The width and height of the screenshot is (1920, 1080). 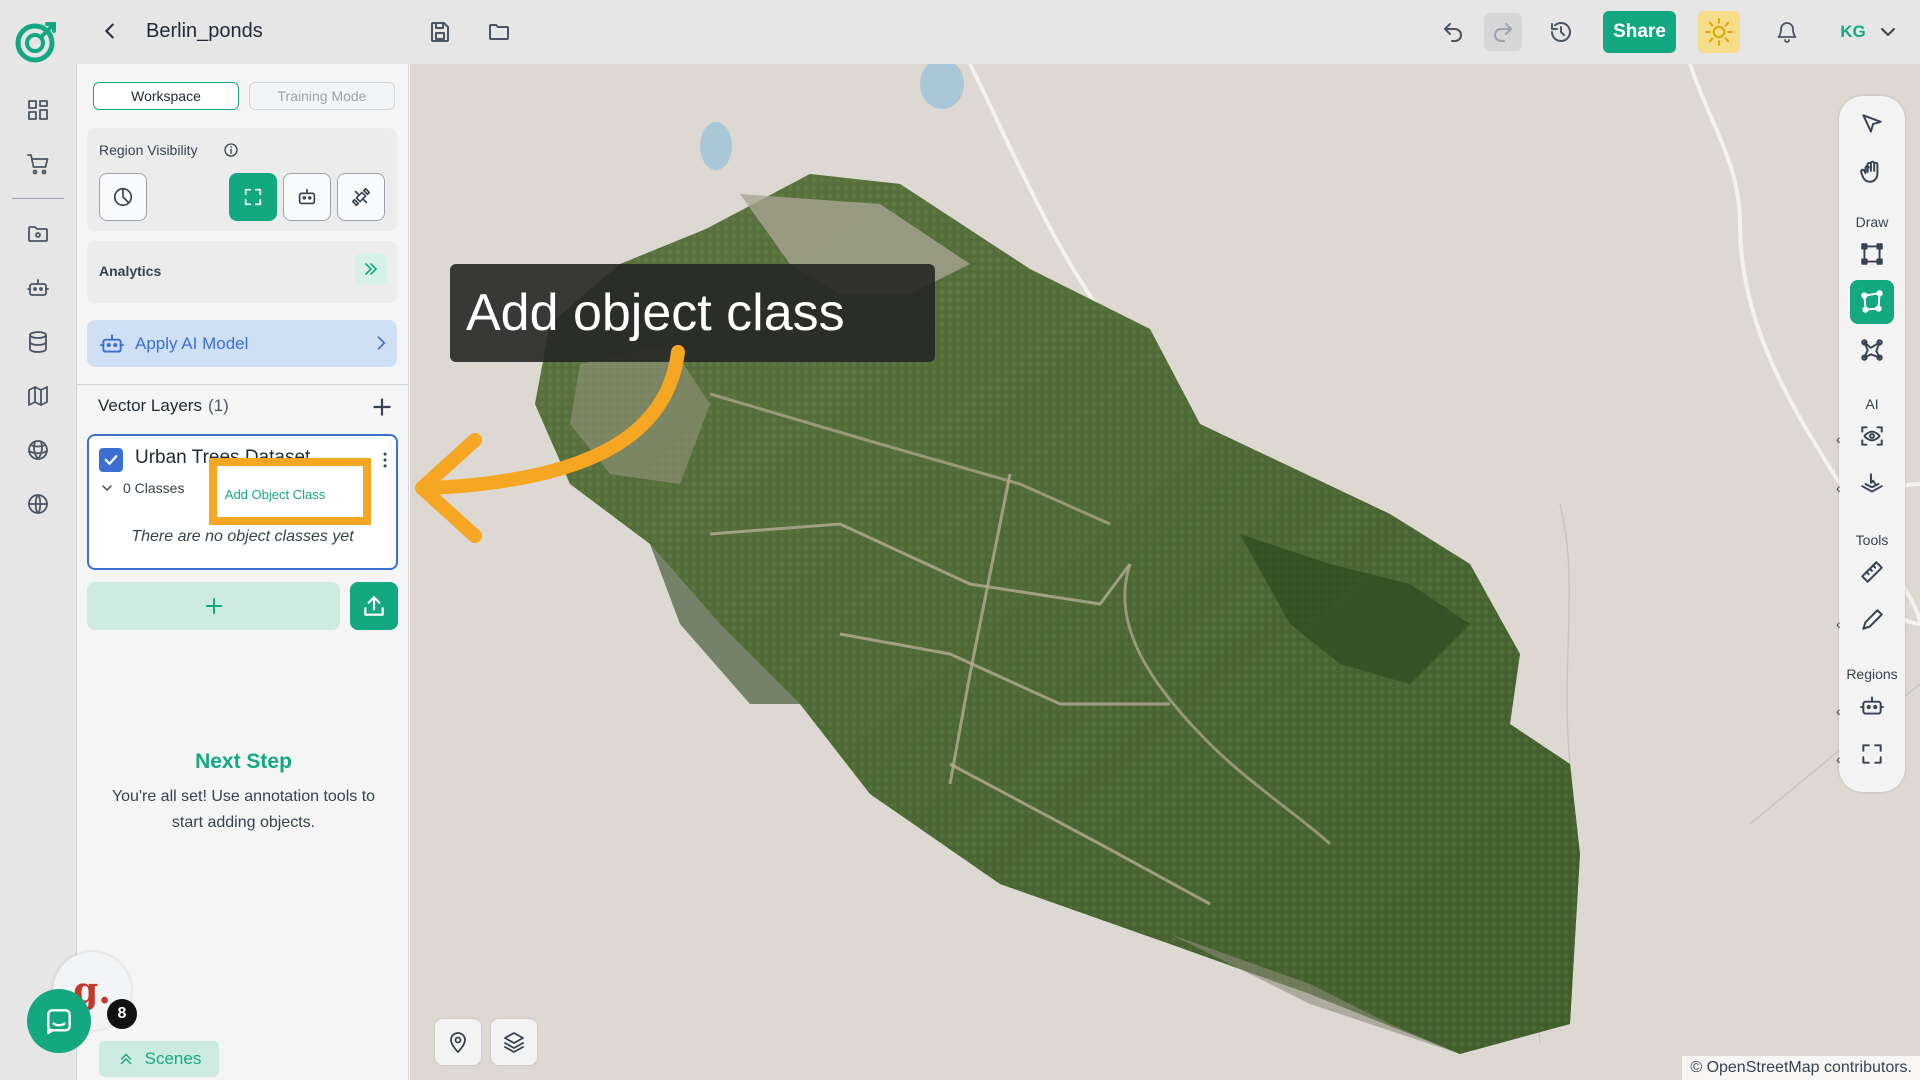 What do you see at coordinates (1872, 124) in the screenshot?
I see `select-tool` at bounding box center [1872, 124].